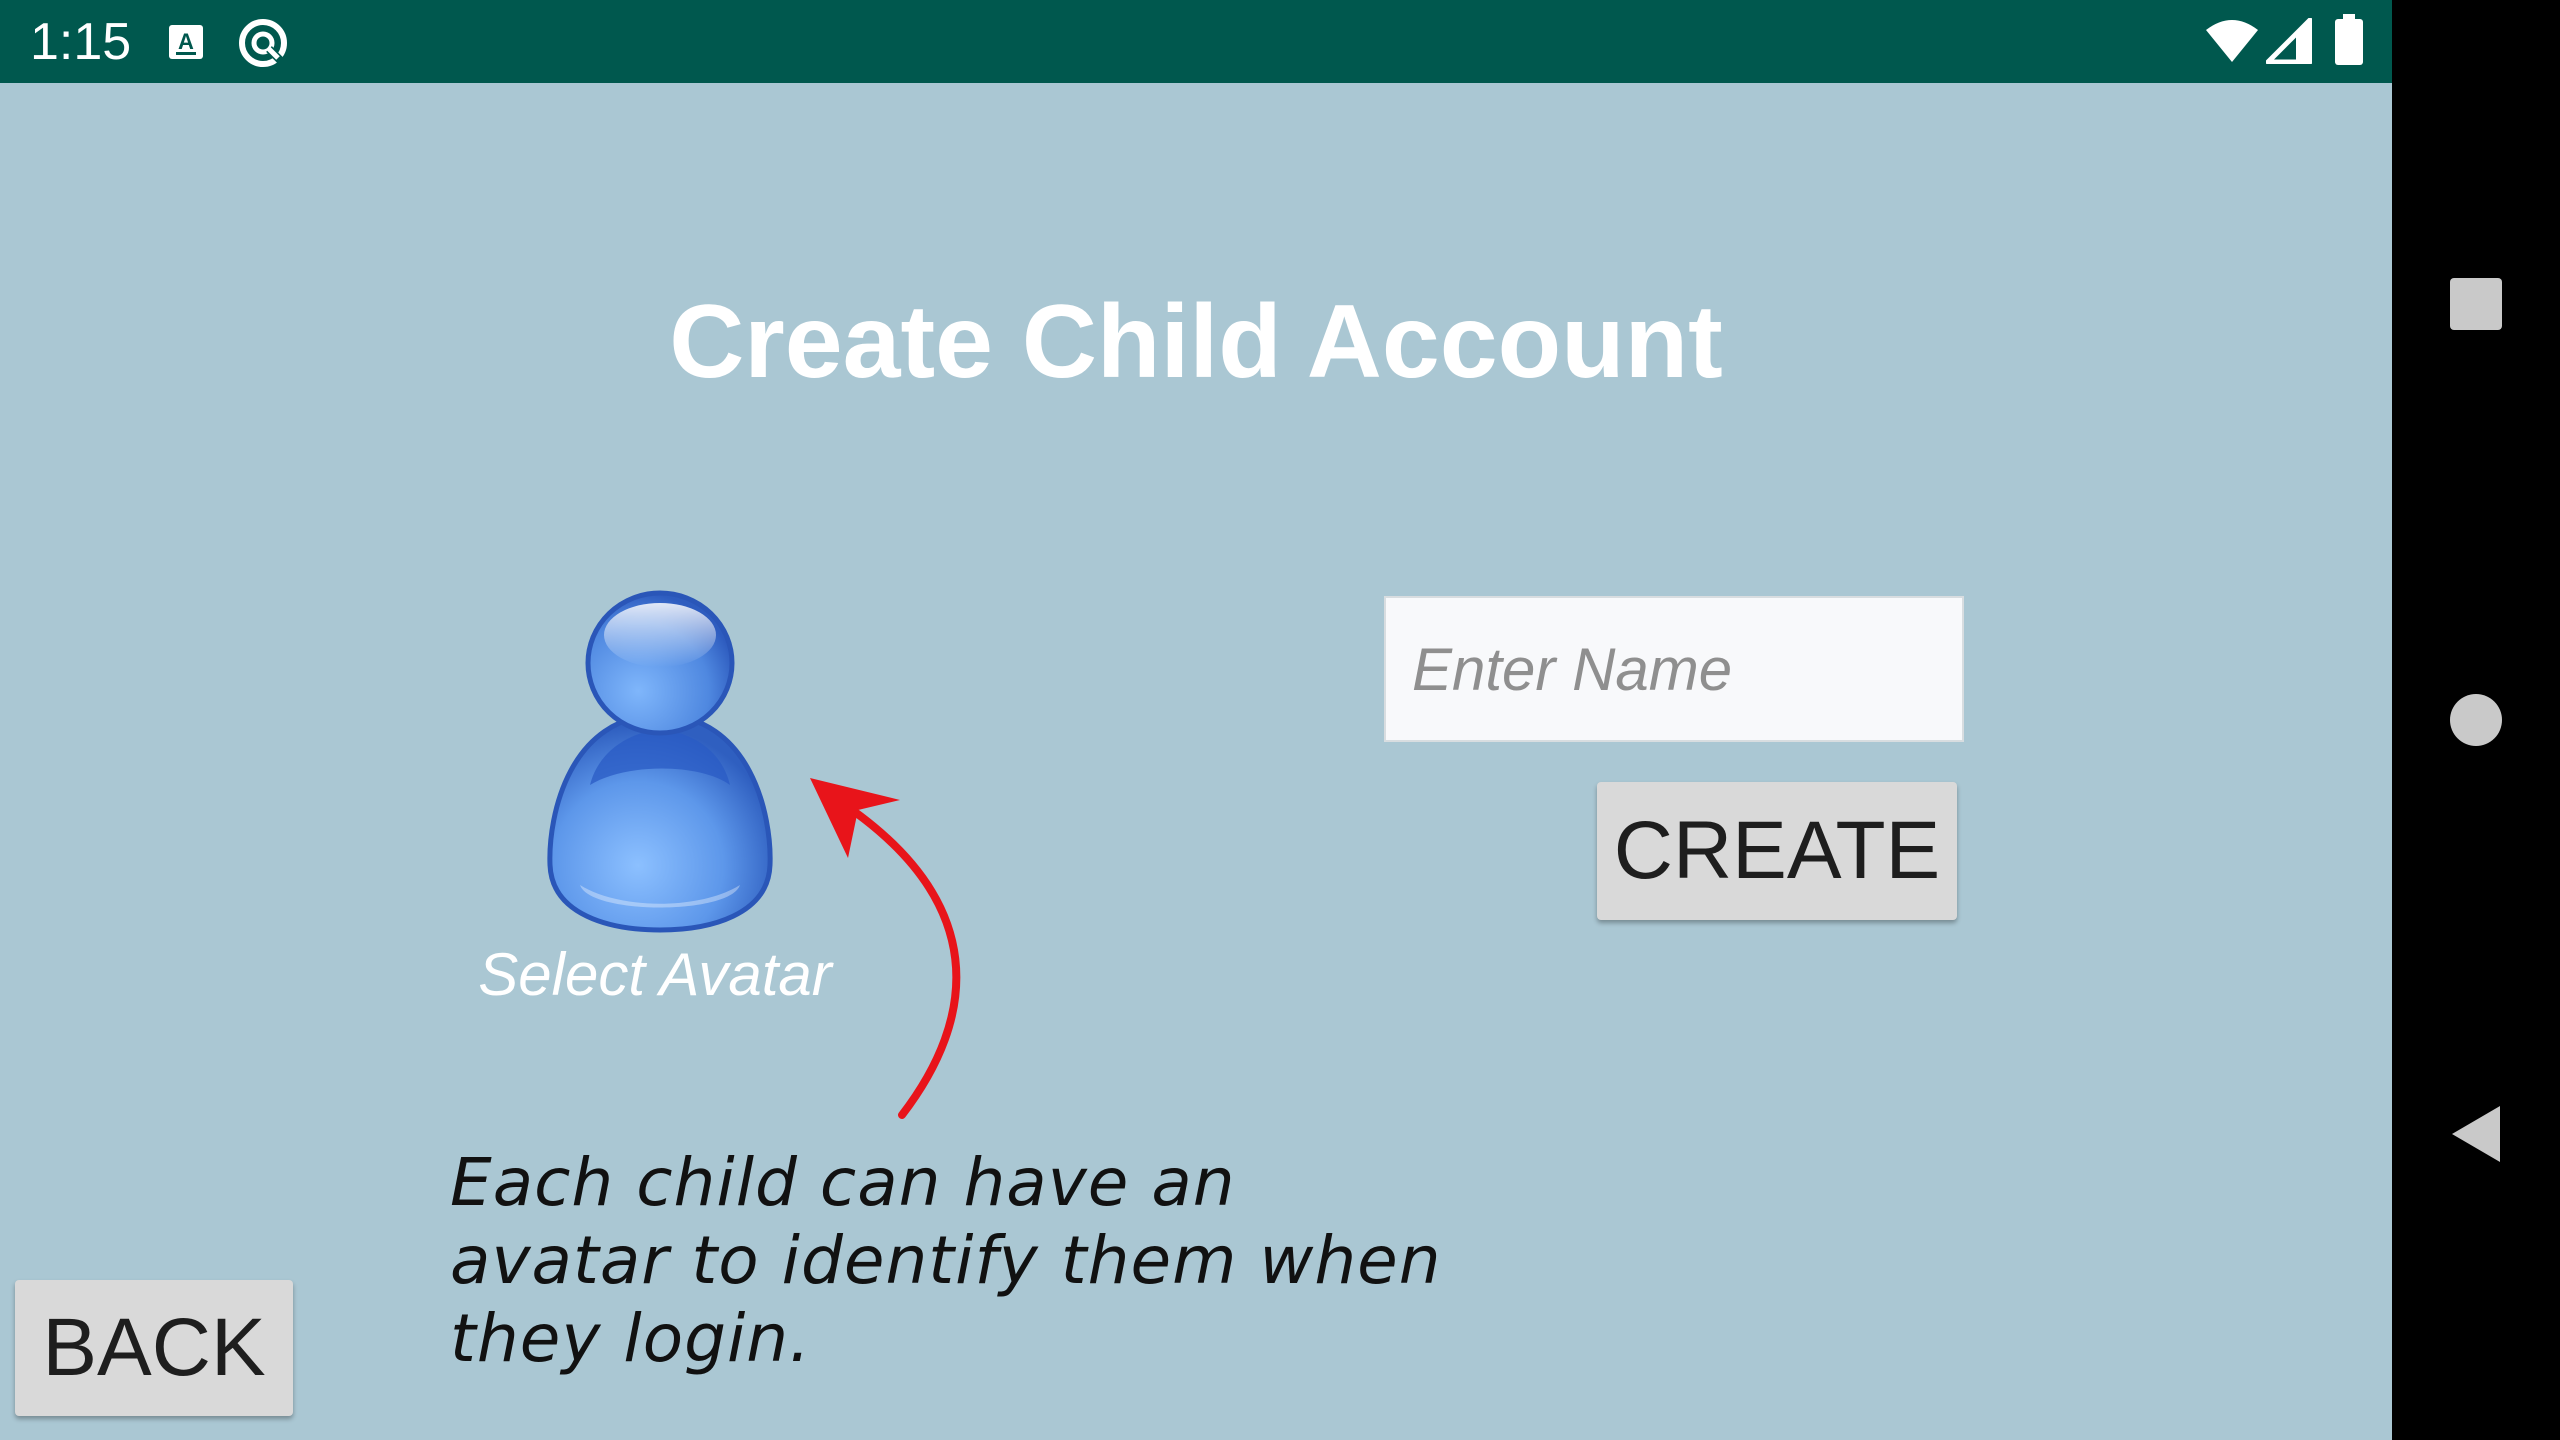  Describe the element at coordinates (885, 948) in the screenshot. I see `annotation-arrow` at that location.